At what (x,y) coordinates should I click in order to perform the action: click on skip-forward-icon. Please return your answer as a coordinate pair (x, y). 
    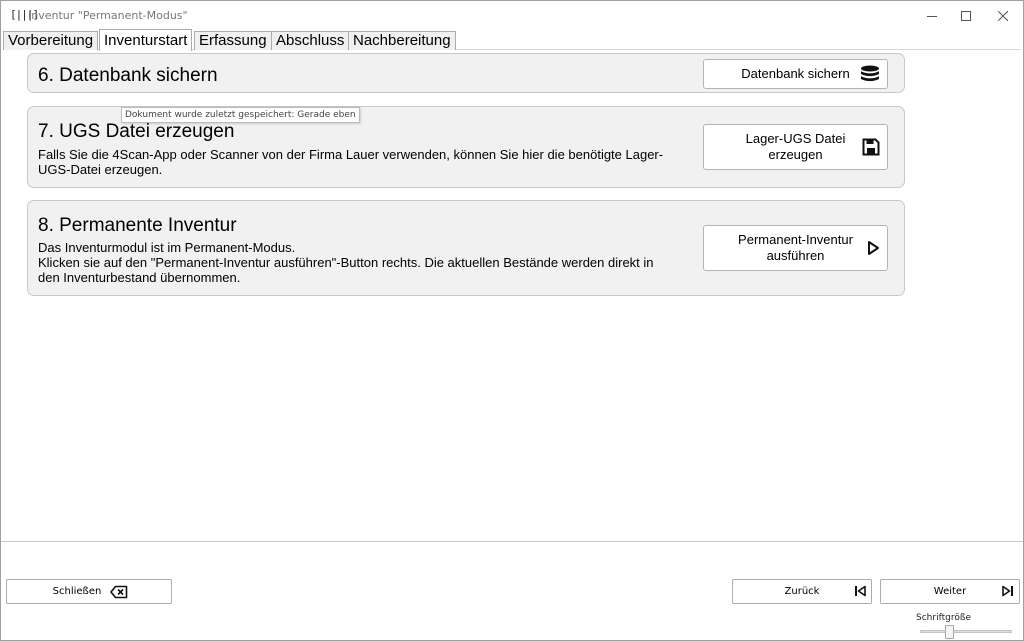
    Looking at the image, I should click on (1008, 591).